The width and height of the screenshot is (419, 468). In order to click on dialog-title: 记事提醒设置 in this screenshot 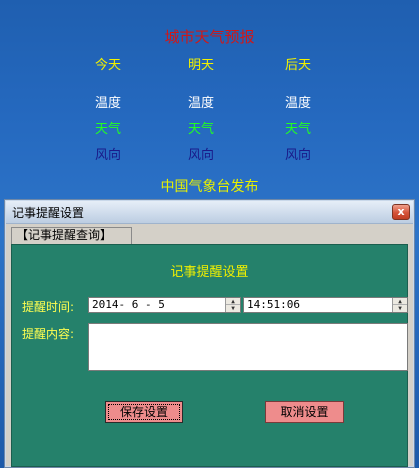, I will do `click(48, 213)`.